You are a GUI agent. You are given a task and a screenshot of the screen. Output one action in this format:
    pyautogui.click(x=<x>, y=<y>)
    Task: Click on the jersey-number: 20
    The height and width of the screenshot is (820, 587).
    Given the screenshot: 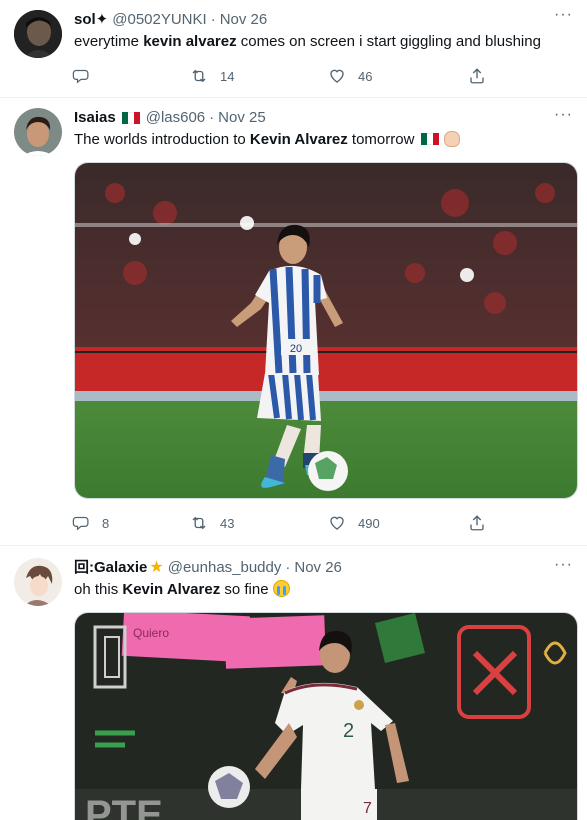 What is the action you would take?
    pyautogui.click(x=296, y=349)
    